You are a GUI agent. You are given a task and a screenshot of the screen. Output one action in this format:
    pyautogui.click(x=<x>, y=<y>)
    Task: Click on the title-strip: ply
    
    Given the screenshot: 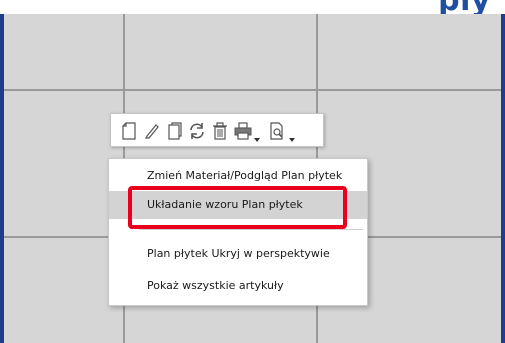 What is the action you would take?
    pyautogui.click(x=252, y=7)
    